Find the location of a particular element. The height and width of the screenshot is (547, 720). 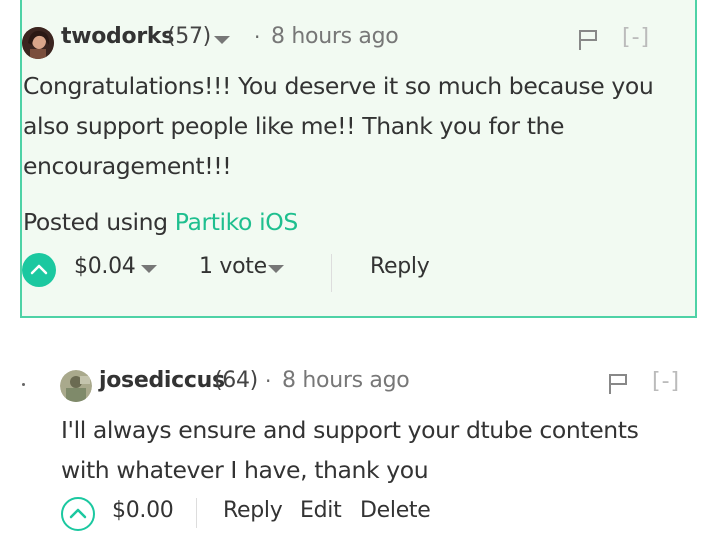

partiko-link: Partiko iOS is located at coordinates (236, 222).